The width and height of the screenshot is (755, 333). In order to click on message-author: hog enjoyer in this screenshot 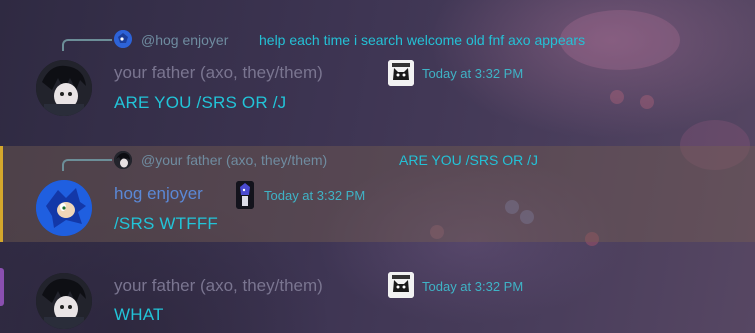, I will do `click(158, 194)`.